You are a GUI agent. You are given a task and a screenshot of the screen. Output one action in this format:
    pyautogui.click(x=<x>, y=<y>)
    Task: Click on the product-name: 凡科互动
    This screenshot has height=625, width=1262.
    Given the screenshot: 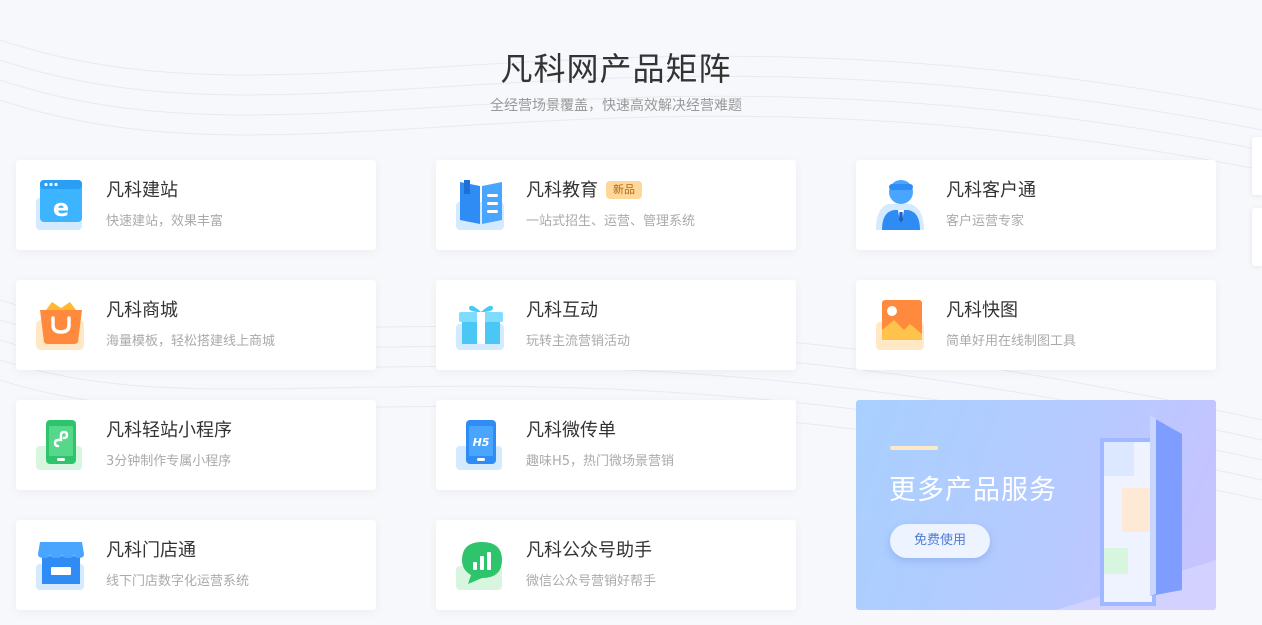 What is the action you would take?
    pyautogui.click(x=562, y=310)
    